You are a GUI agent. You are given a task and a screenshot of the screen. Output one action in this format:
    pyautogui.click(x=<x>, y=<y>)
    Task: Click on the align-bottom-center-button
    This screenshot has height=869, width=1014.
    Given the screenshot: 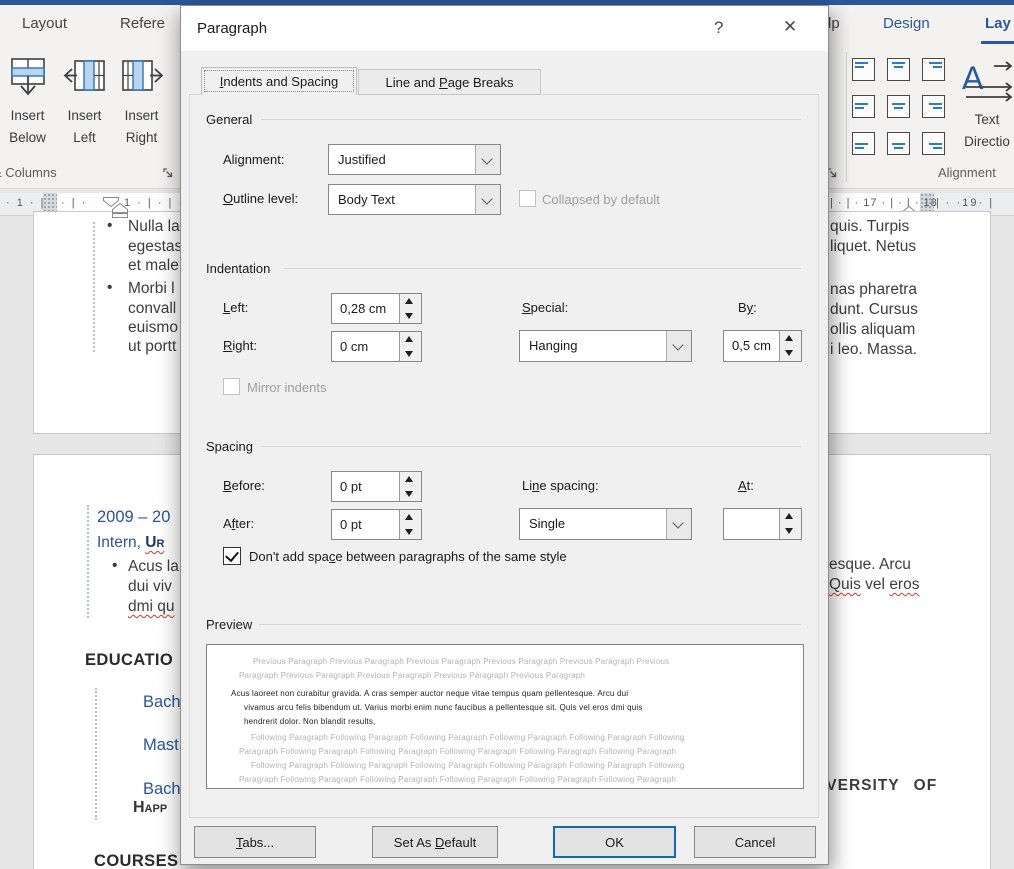 What is the action you would take?
    pyautogui.click(x=898, y=143)
    